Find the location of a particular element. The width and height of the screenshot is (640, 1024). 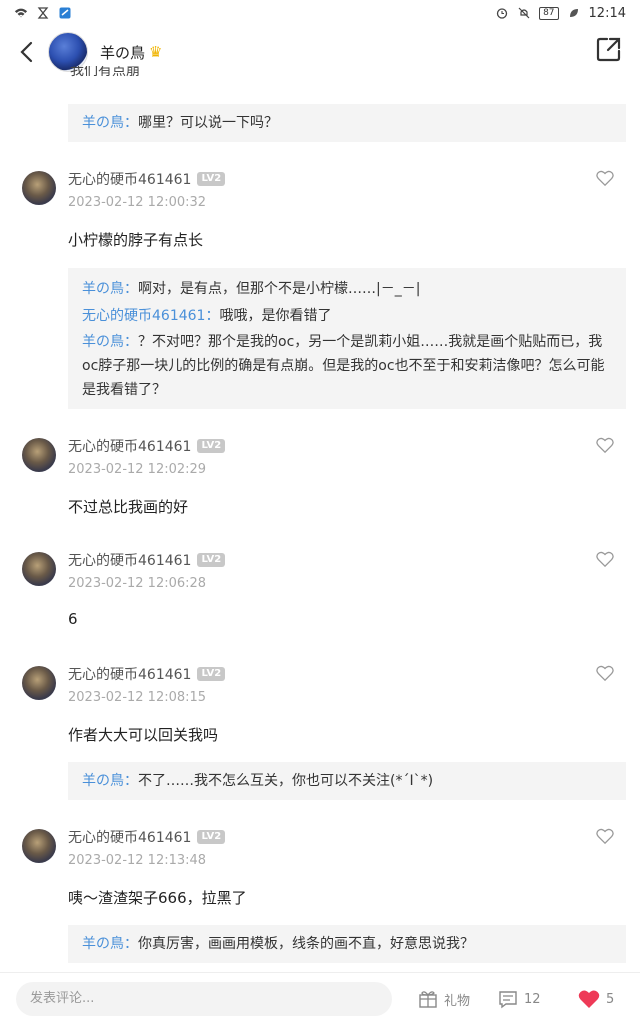

comment-timestamp: 2023-02-12 12:13:48 is located at coordinates (137, 860).